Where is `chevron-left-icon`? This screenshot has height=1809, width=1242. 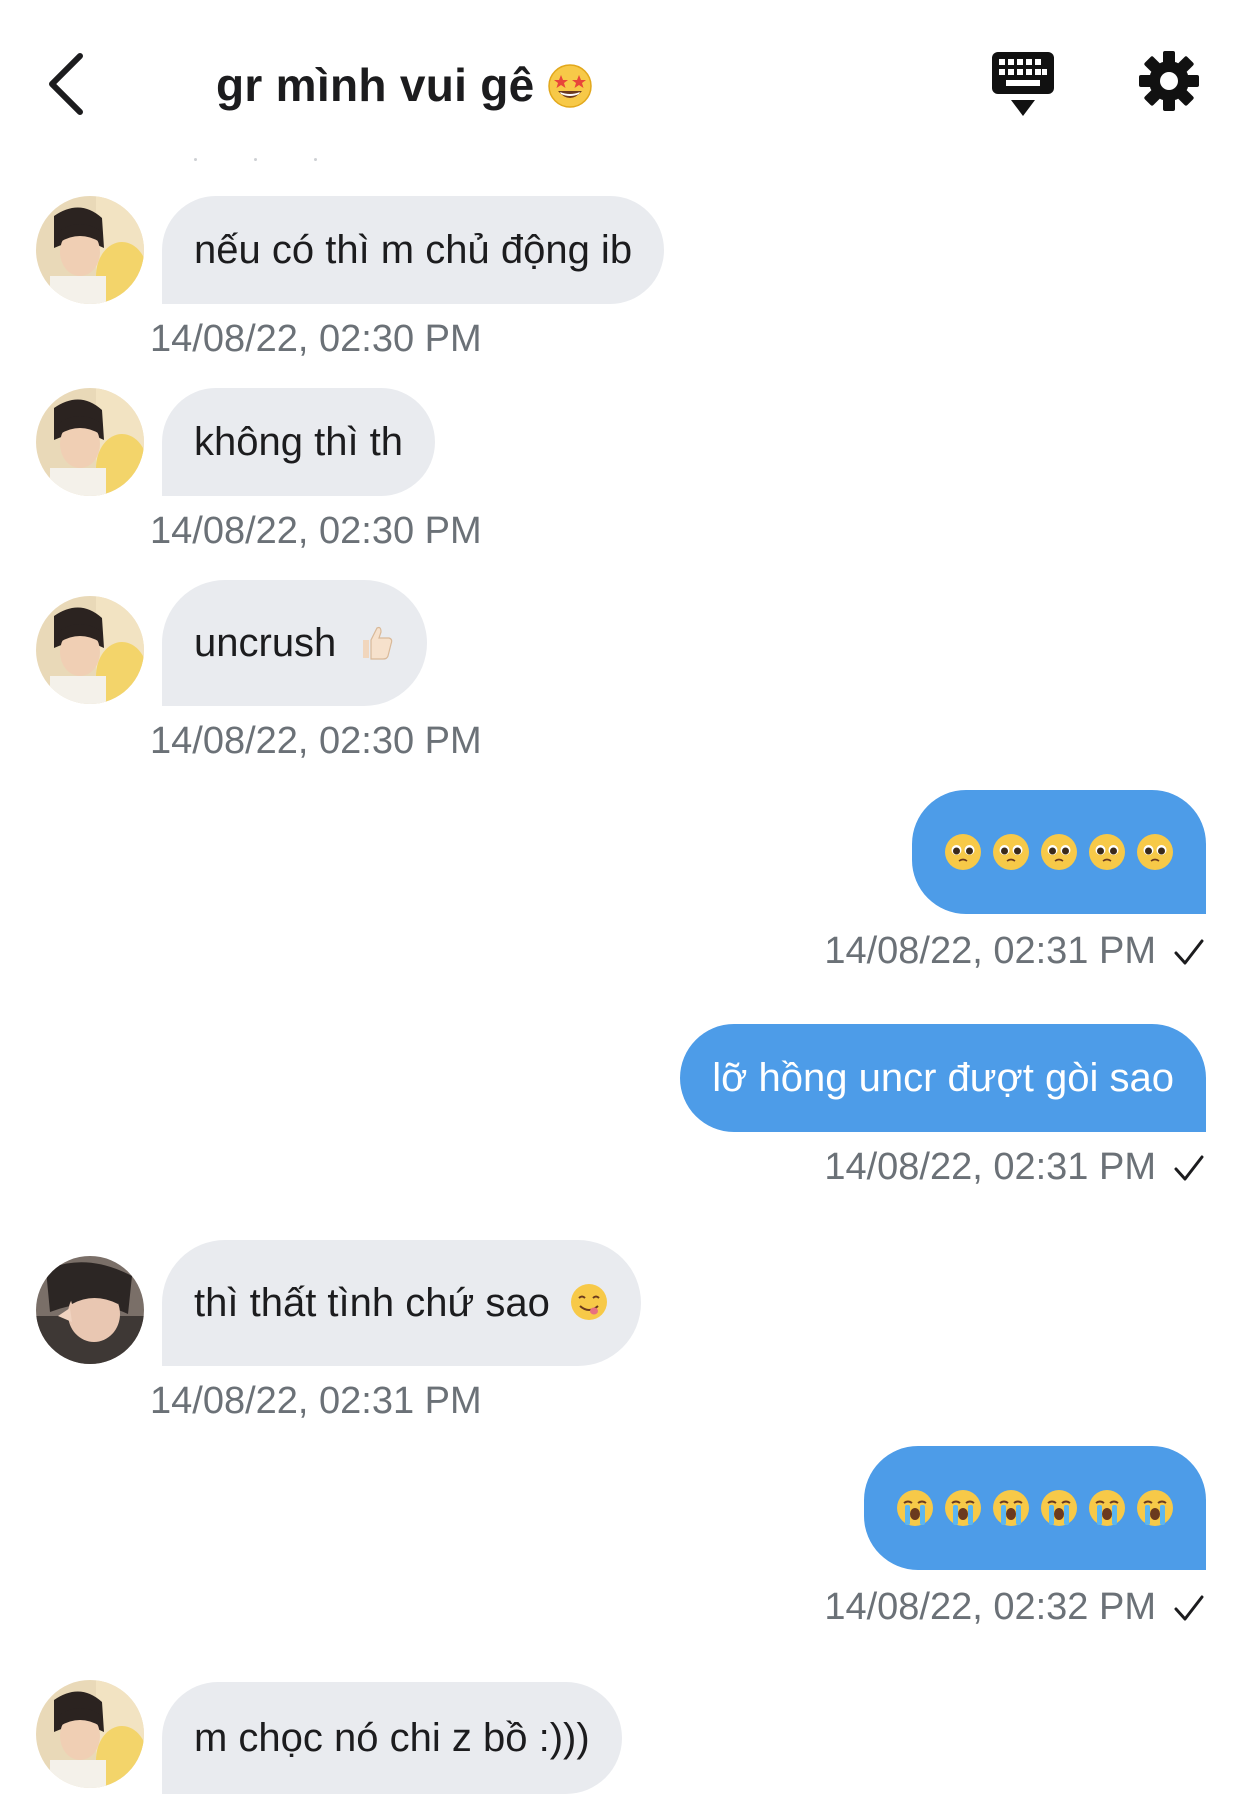 chevron-left-icon is located at coordinates (66, 84).